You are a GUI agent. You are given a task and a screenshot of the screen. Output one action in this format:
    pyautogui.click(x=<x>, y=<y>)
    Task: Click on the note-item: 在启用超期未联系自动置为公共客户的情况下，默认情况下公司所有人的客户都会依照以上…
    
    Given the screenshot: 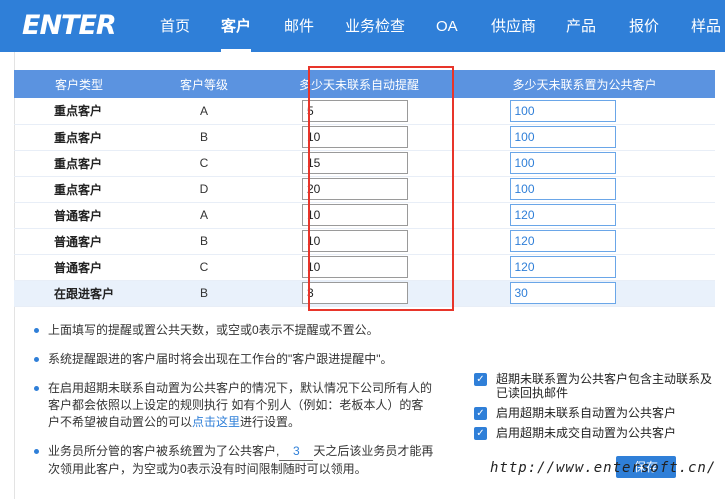 What is the action you would take?
    pyautogui.click(x=234, y=405)
    